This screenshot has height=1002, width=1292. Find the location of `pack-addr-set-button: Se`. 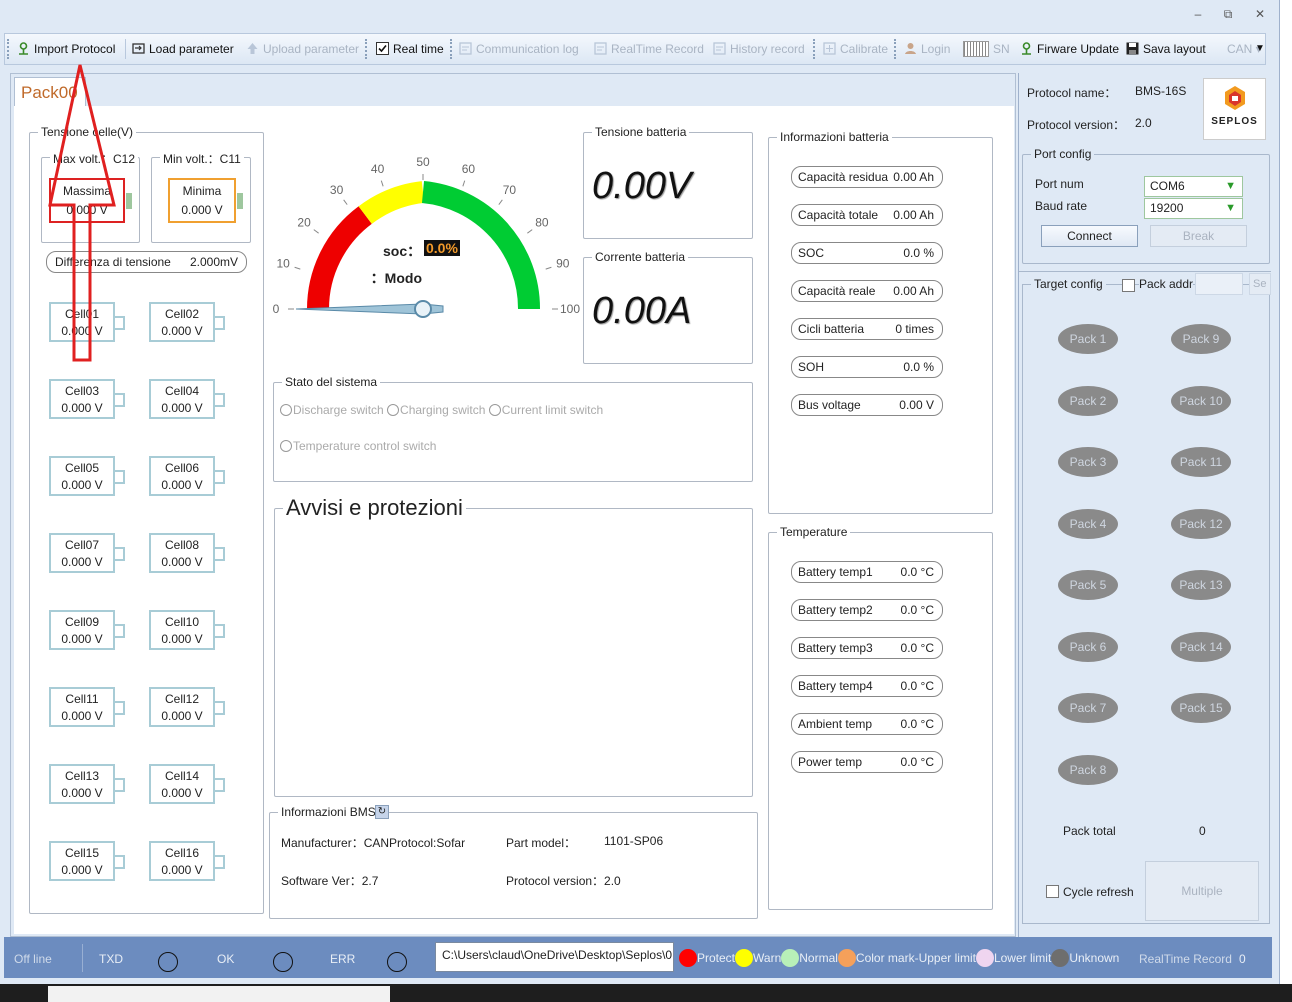

pack-addr-set-button: Se is located at coordinates (1260, 284).